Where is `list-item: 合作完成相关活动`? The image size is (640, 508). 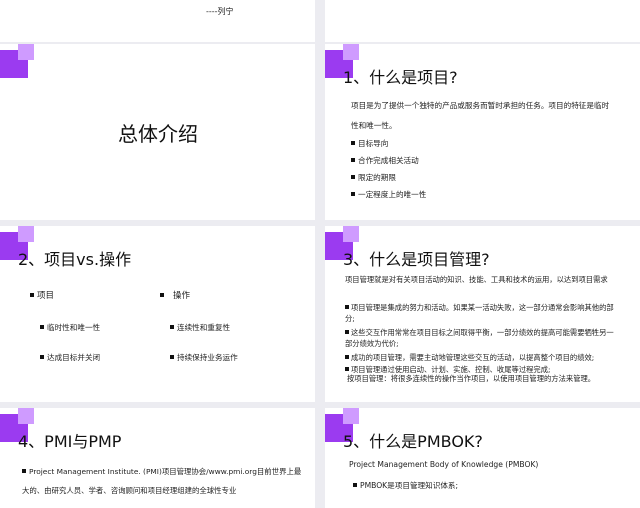
list-item: 合作完成相关活动 is located at coordinates (388, 163).